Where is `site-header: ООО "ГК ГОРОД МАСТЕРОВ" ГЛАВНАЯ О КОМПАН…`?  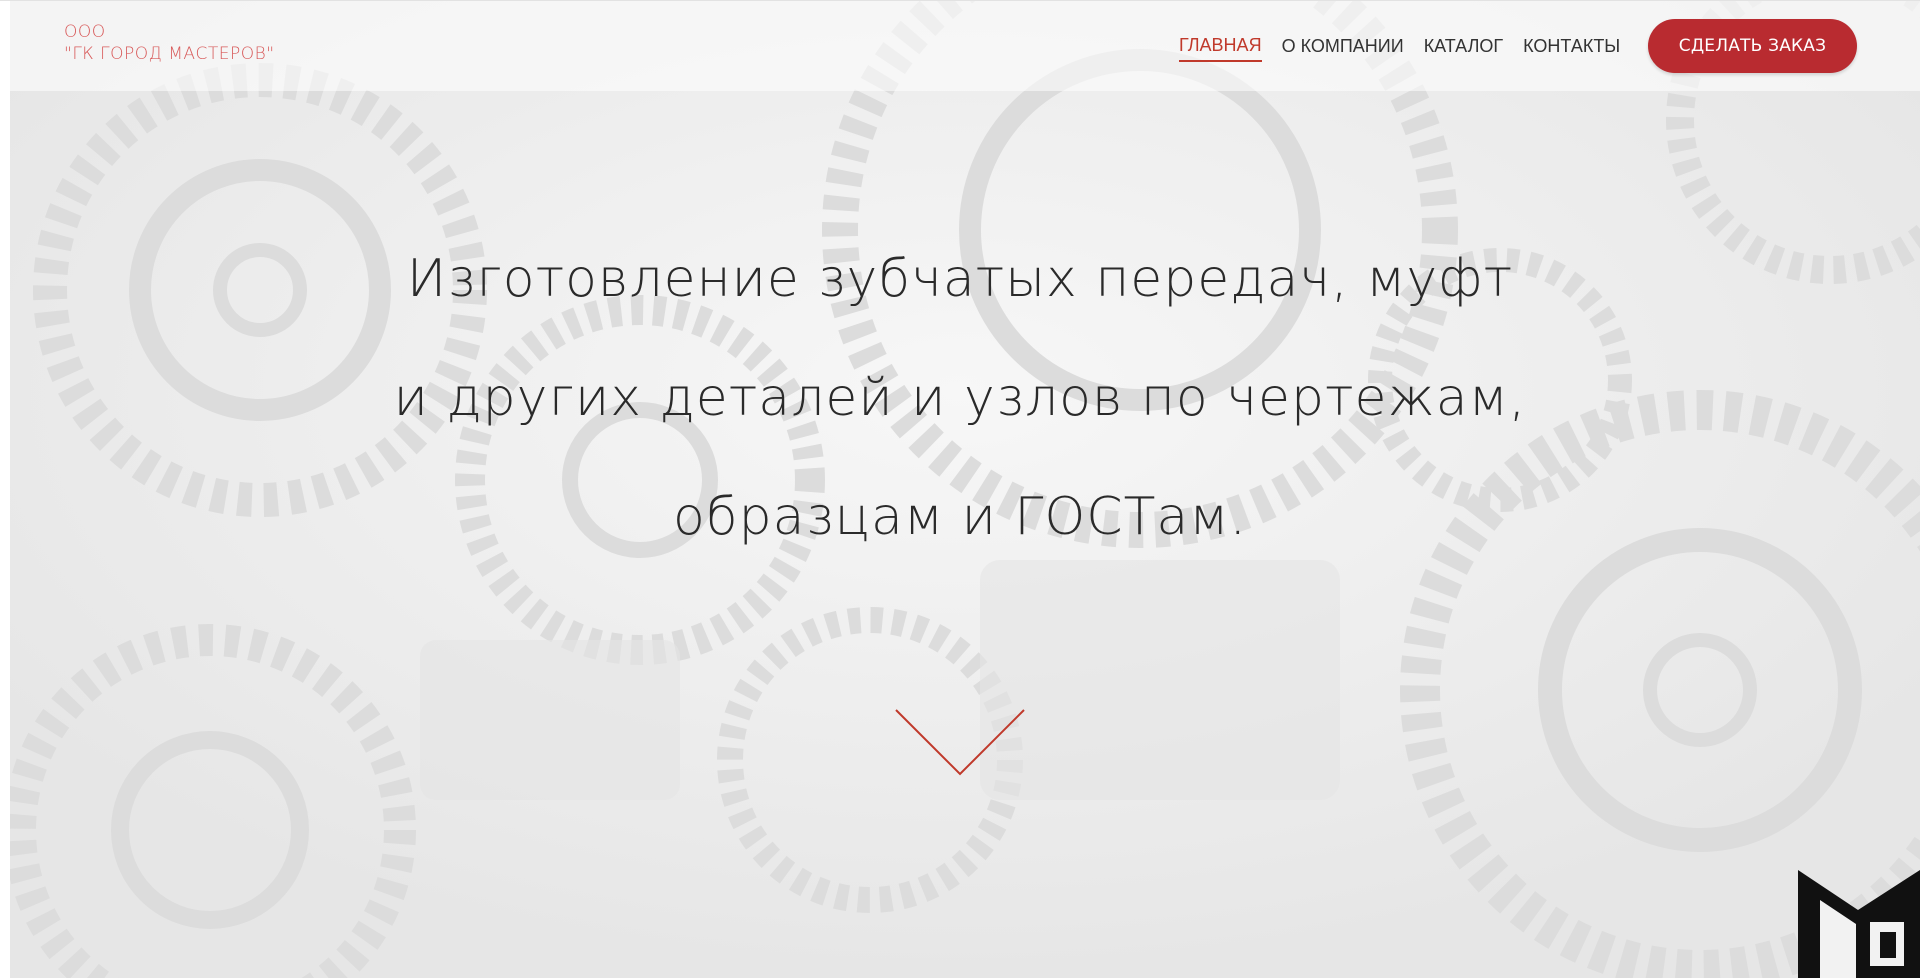
site-header: ООО "ГК ГОРОД МАСТЕРОВ" ГЛАВНАЯ О КОМПАН… is located at coordinates (960, 45).